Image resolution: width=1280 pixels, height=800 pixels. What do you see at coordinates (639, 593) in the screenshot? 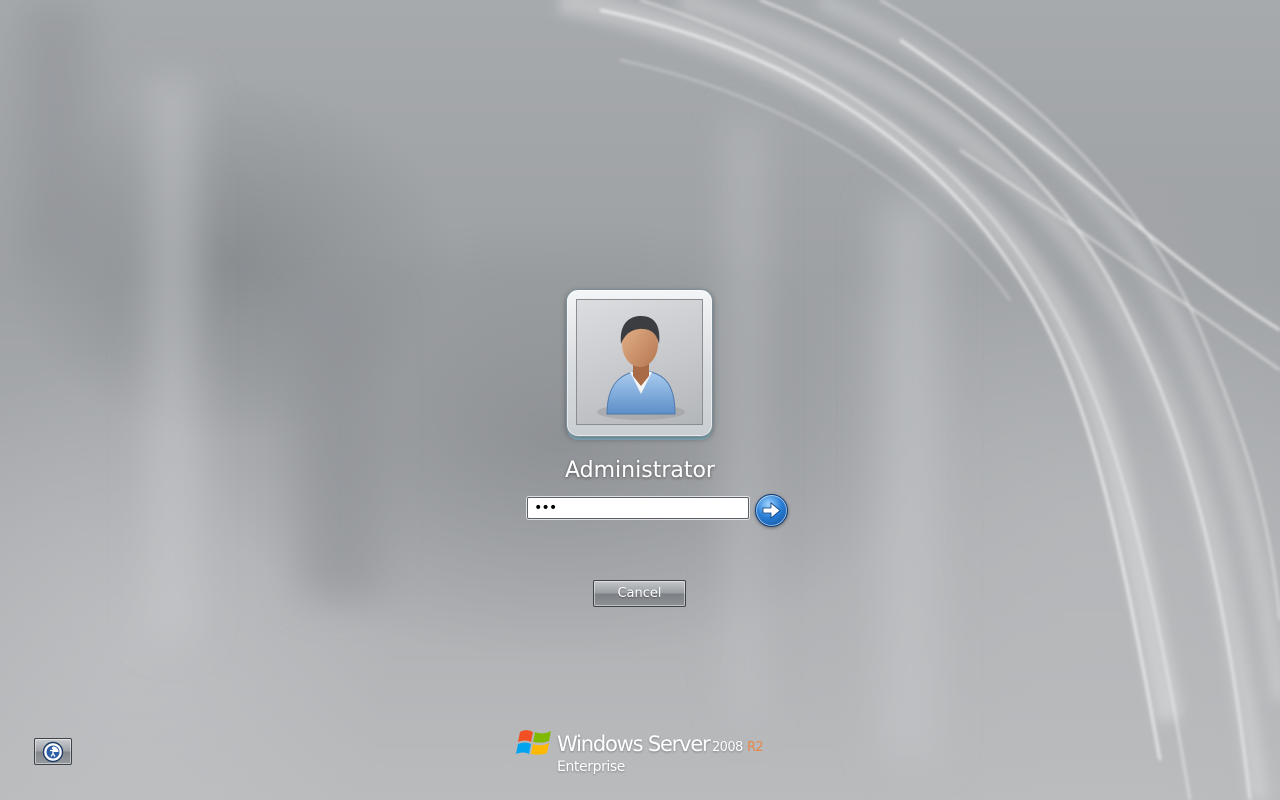
I see `cancel-button: Cancel` at bounding box center [639, 593].